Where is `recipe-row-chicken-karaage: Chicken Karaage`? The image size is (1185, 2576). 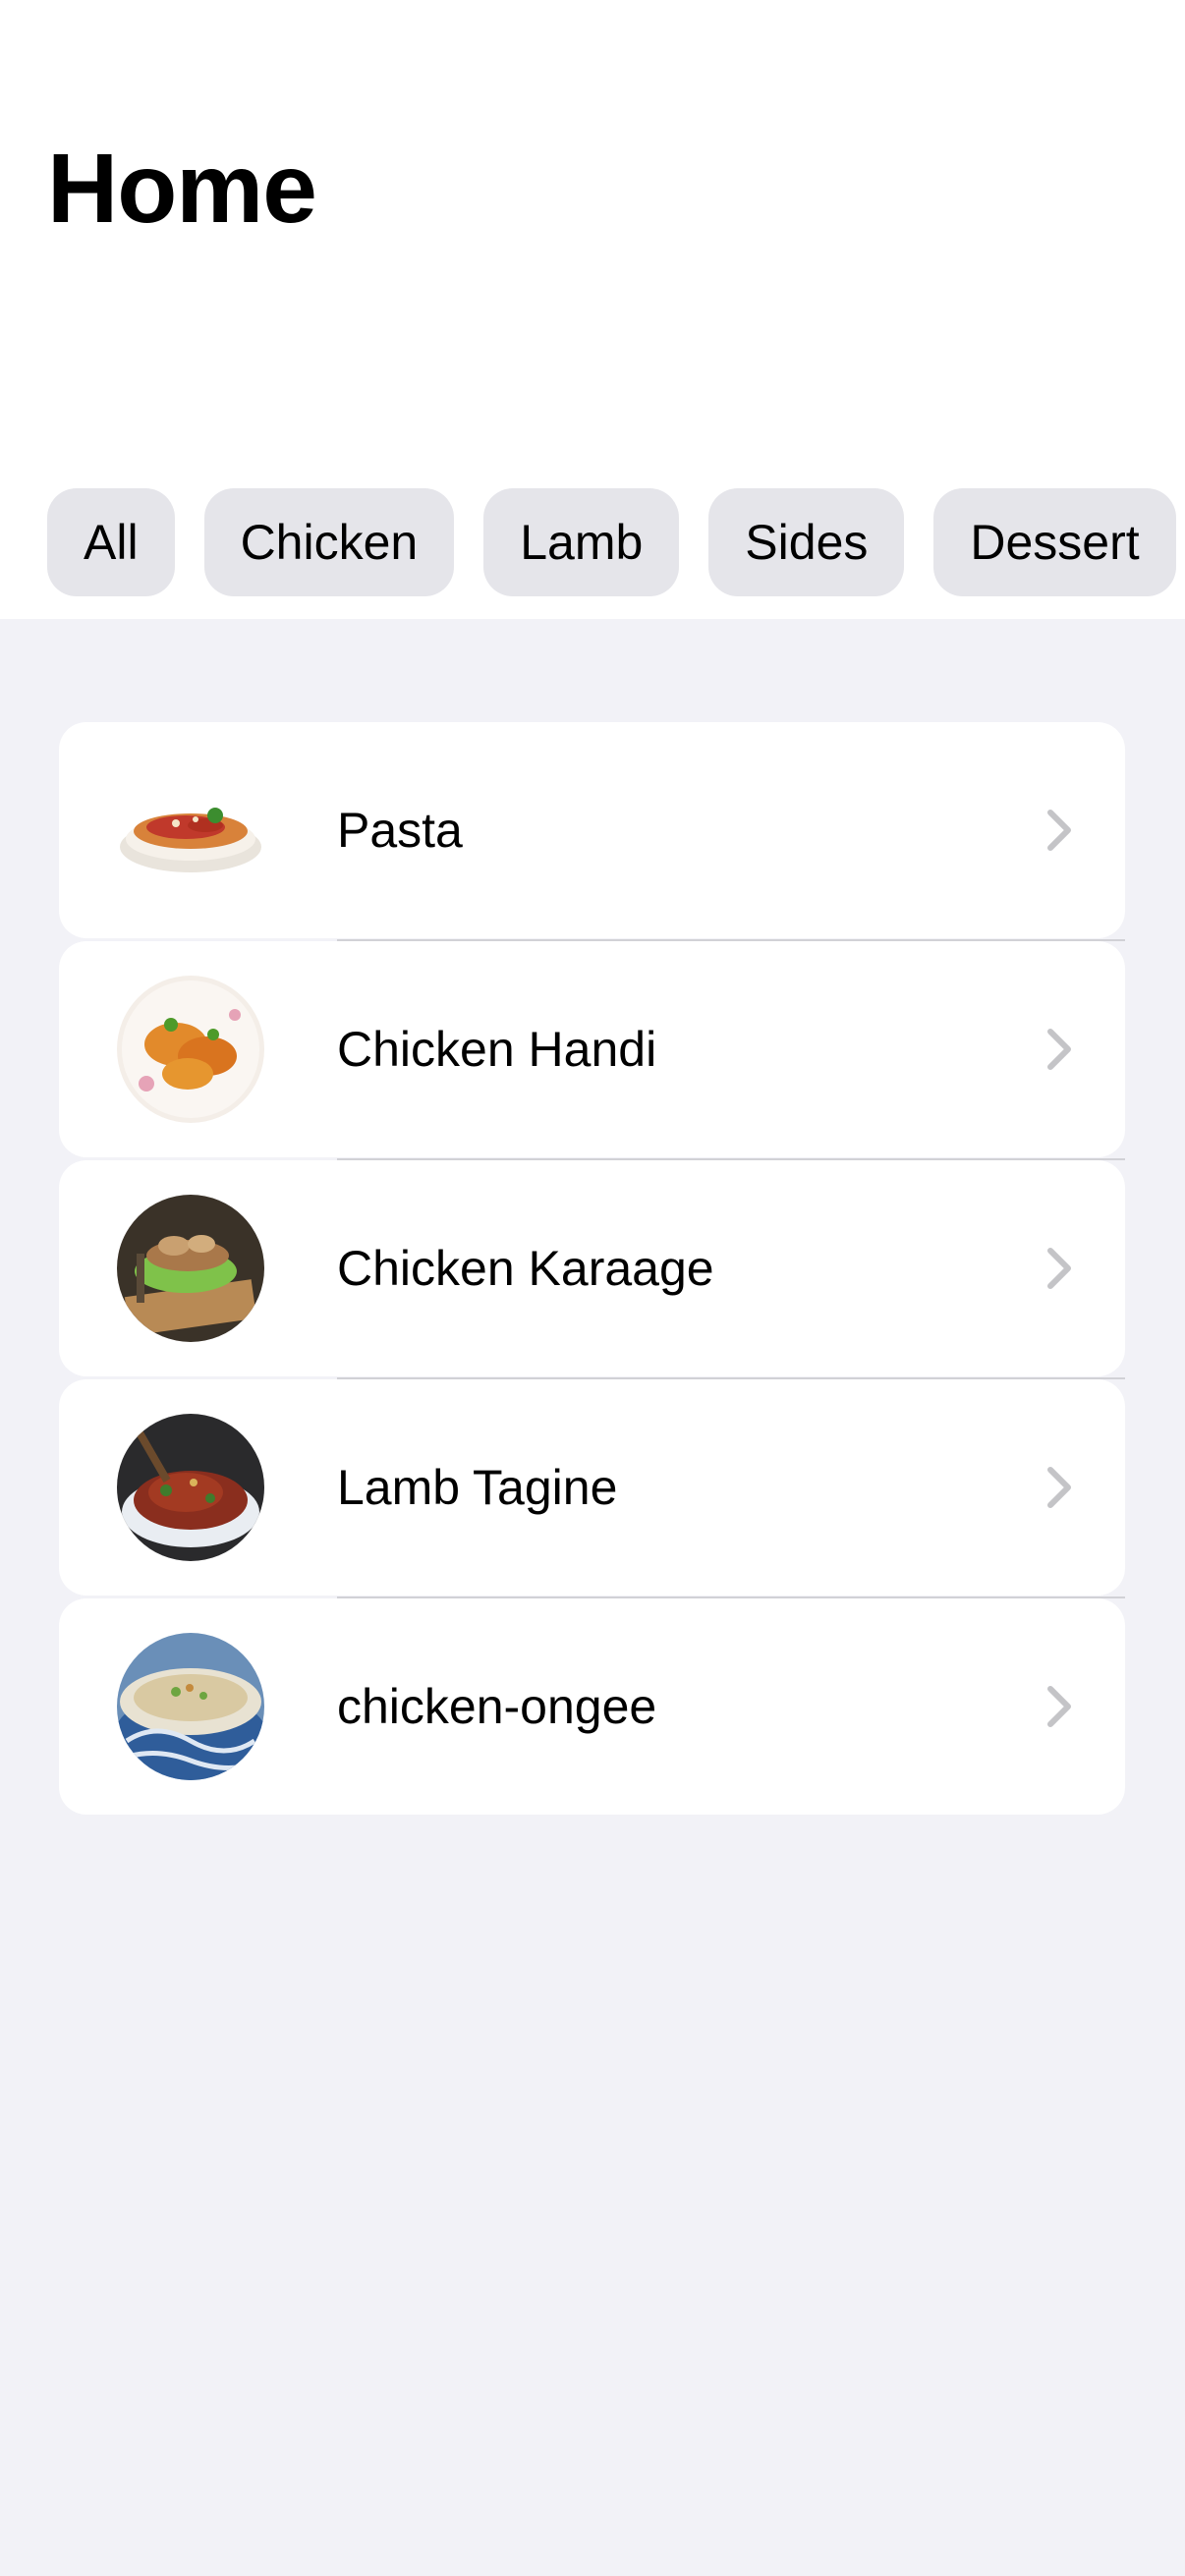 recipe-row-chicken-karaage: Chicken Karaage is located at coordinates (592, 1269).